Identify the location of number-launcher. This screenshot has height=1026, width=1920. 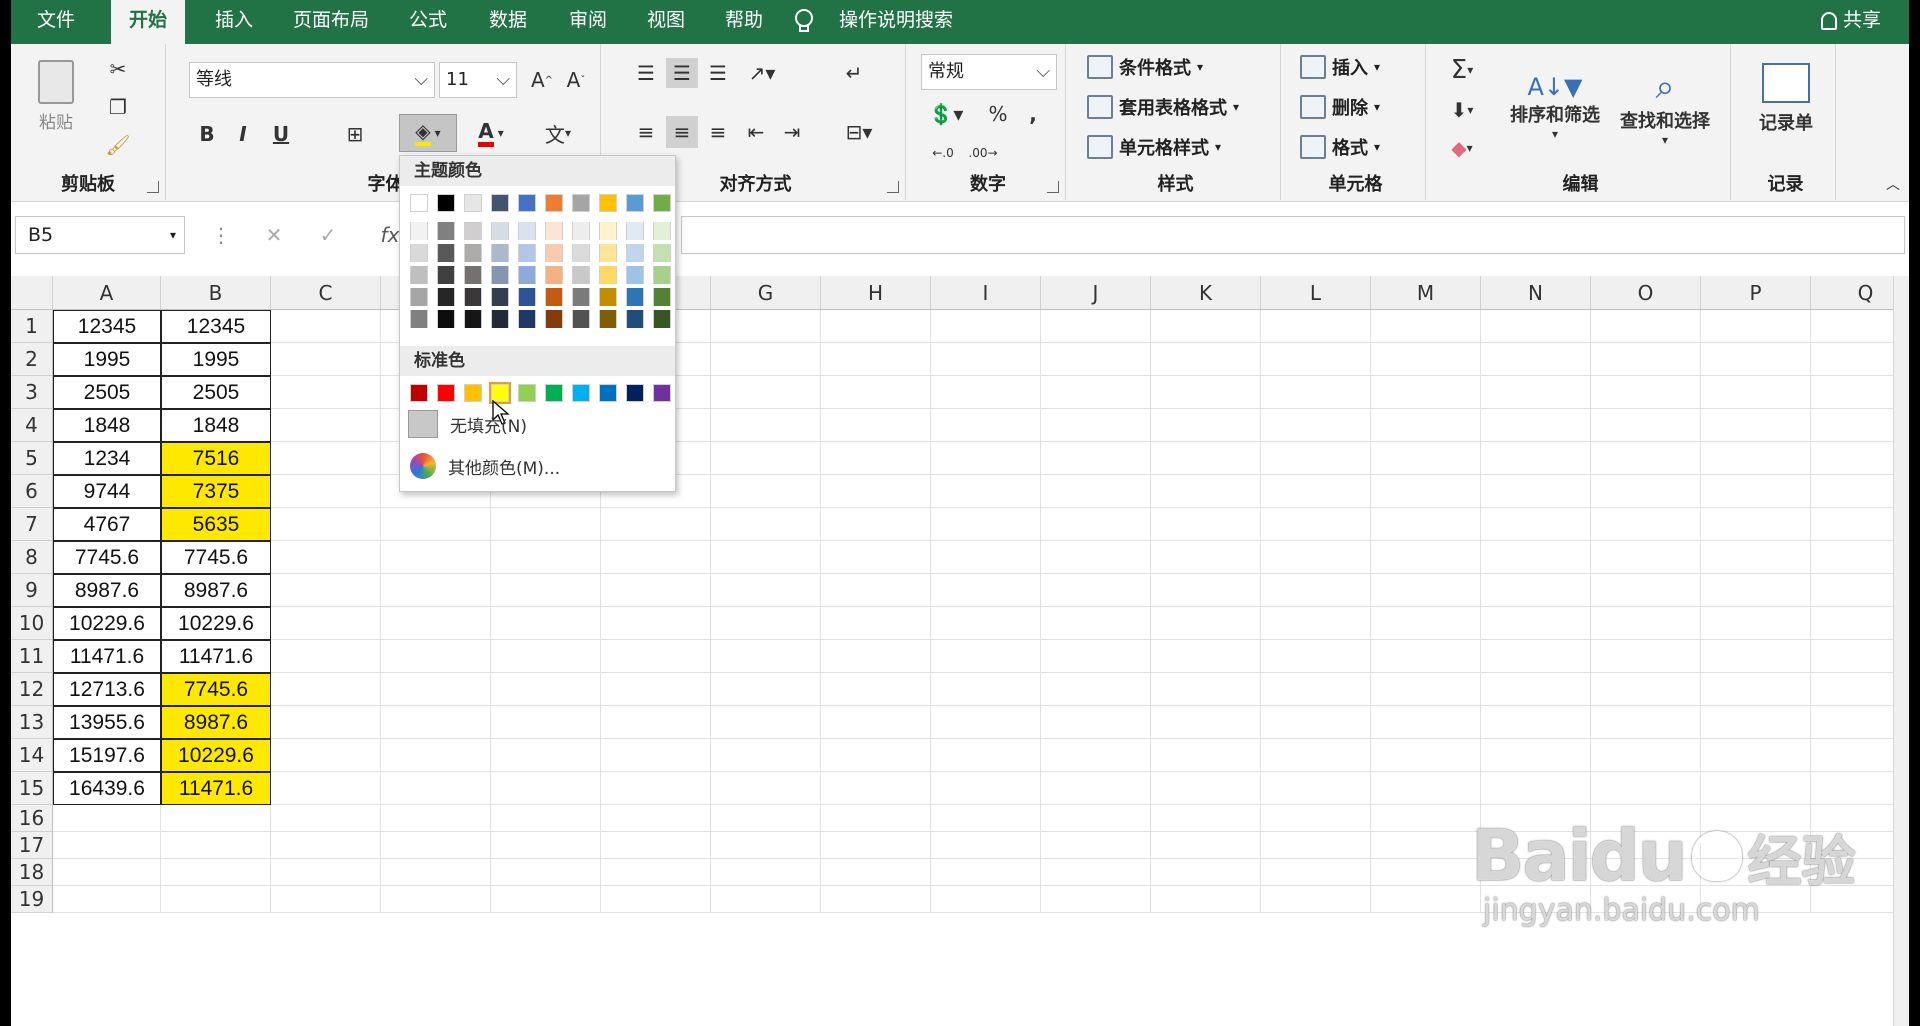
(1053, 187).